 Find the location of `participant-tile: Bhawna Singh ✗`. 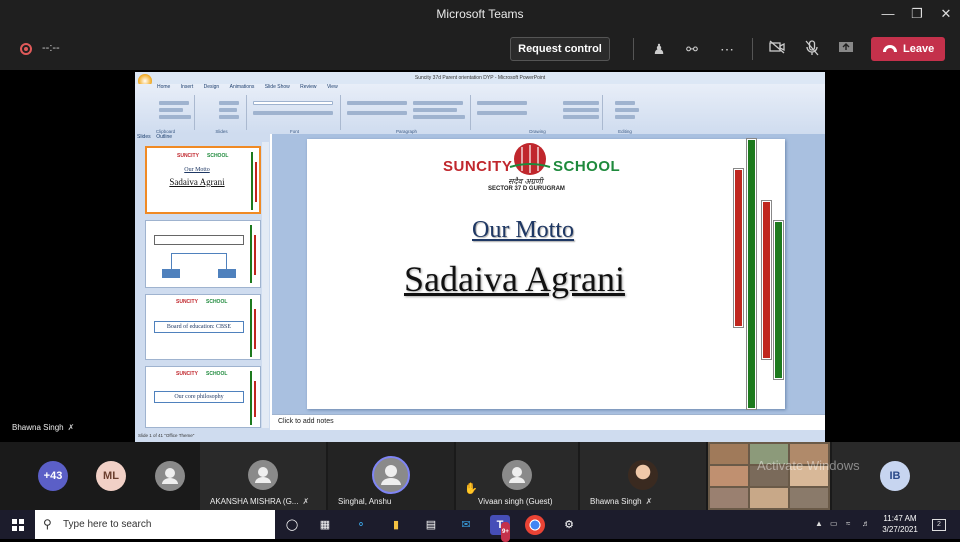

participant-tile: Bhawna Singh ✗ is located at coordinates (643, 476).